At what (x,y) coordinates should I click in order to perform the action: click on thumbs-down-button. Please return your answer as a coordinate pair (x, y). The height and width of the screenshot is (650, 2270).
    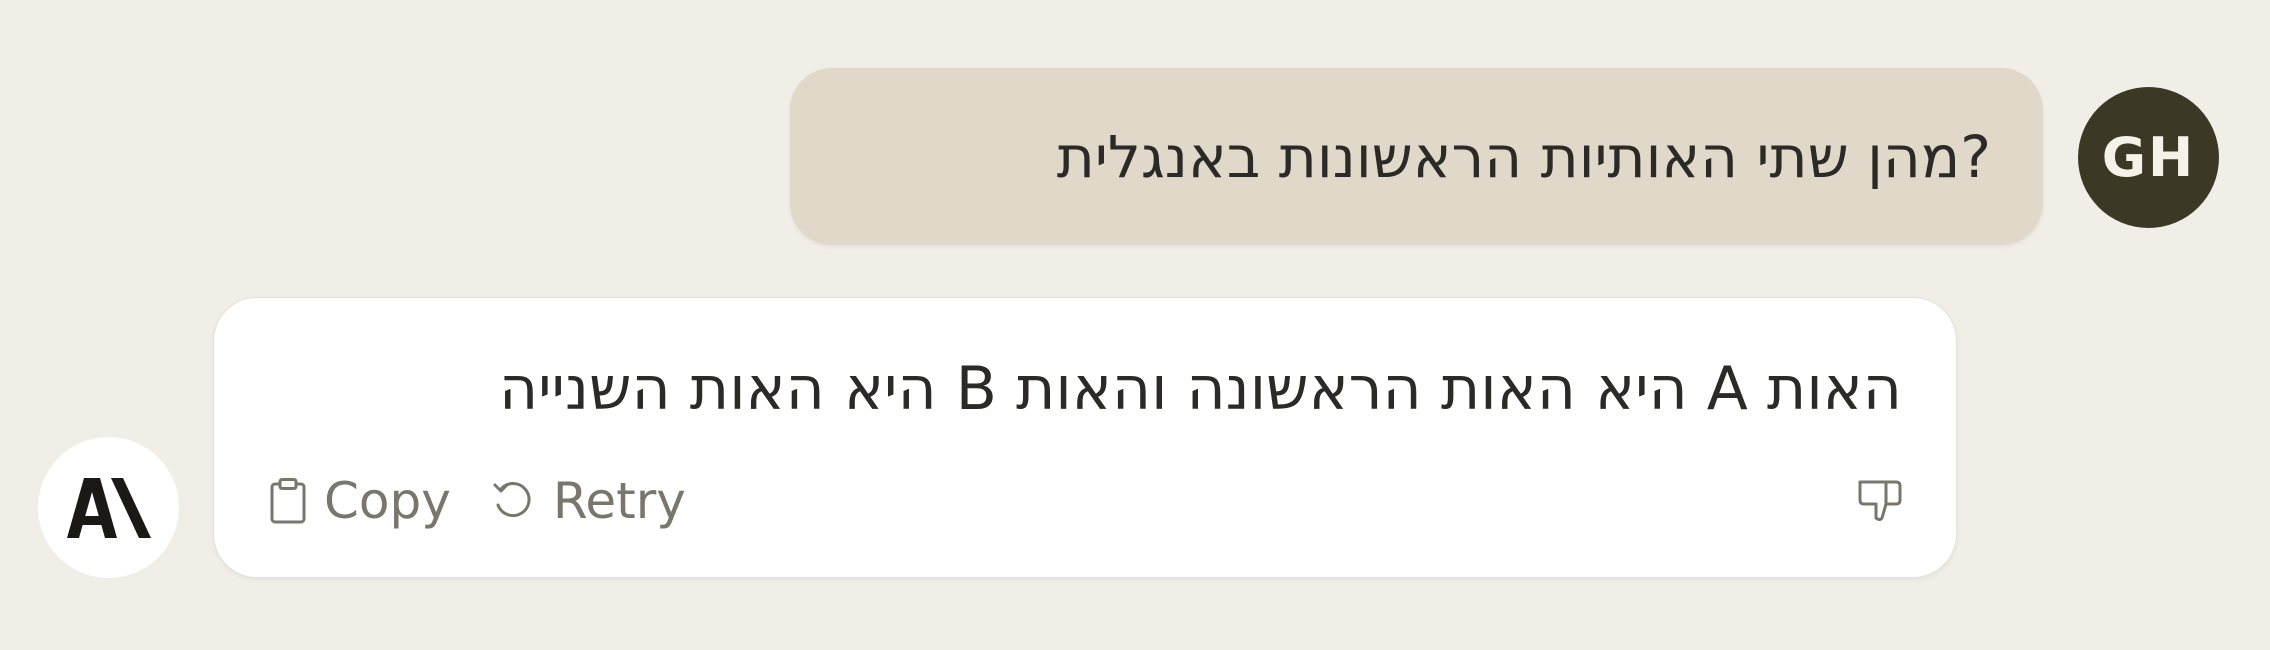
    Looking at the image, I should click on (1880, 502).